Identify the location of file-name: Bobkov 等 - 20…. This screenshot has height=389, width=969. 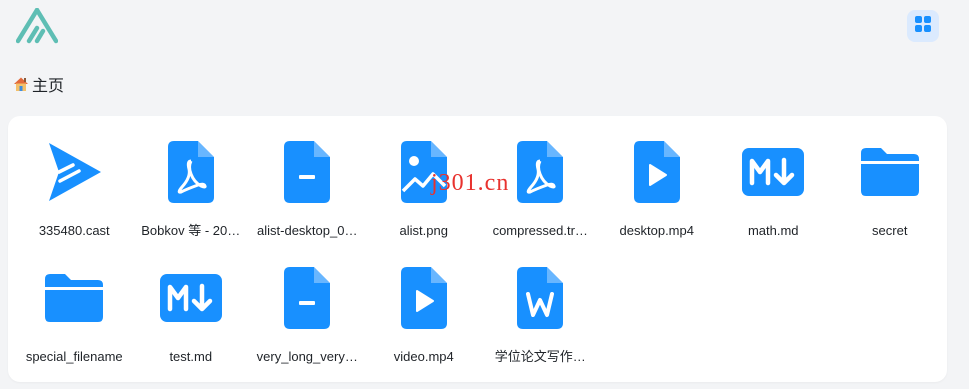
(191, 230).